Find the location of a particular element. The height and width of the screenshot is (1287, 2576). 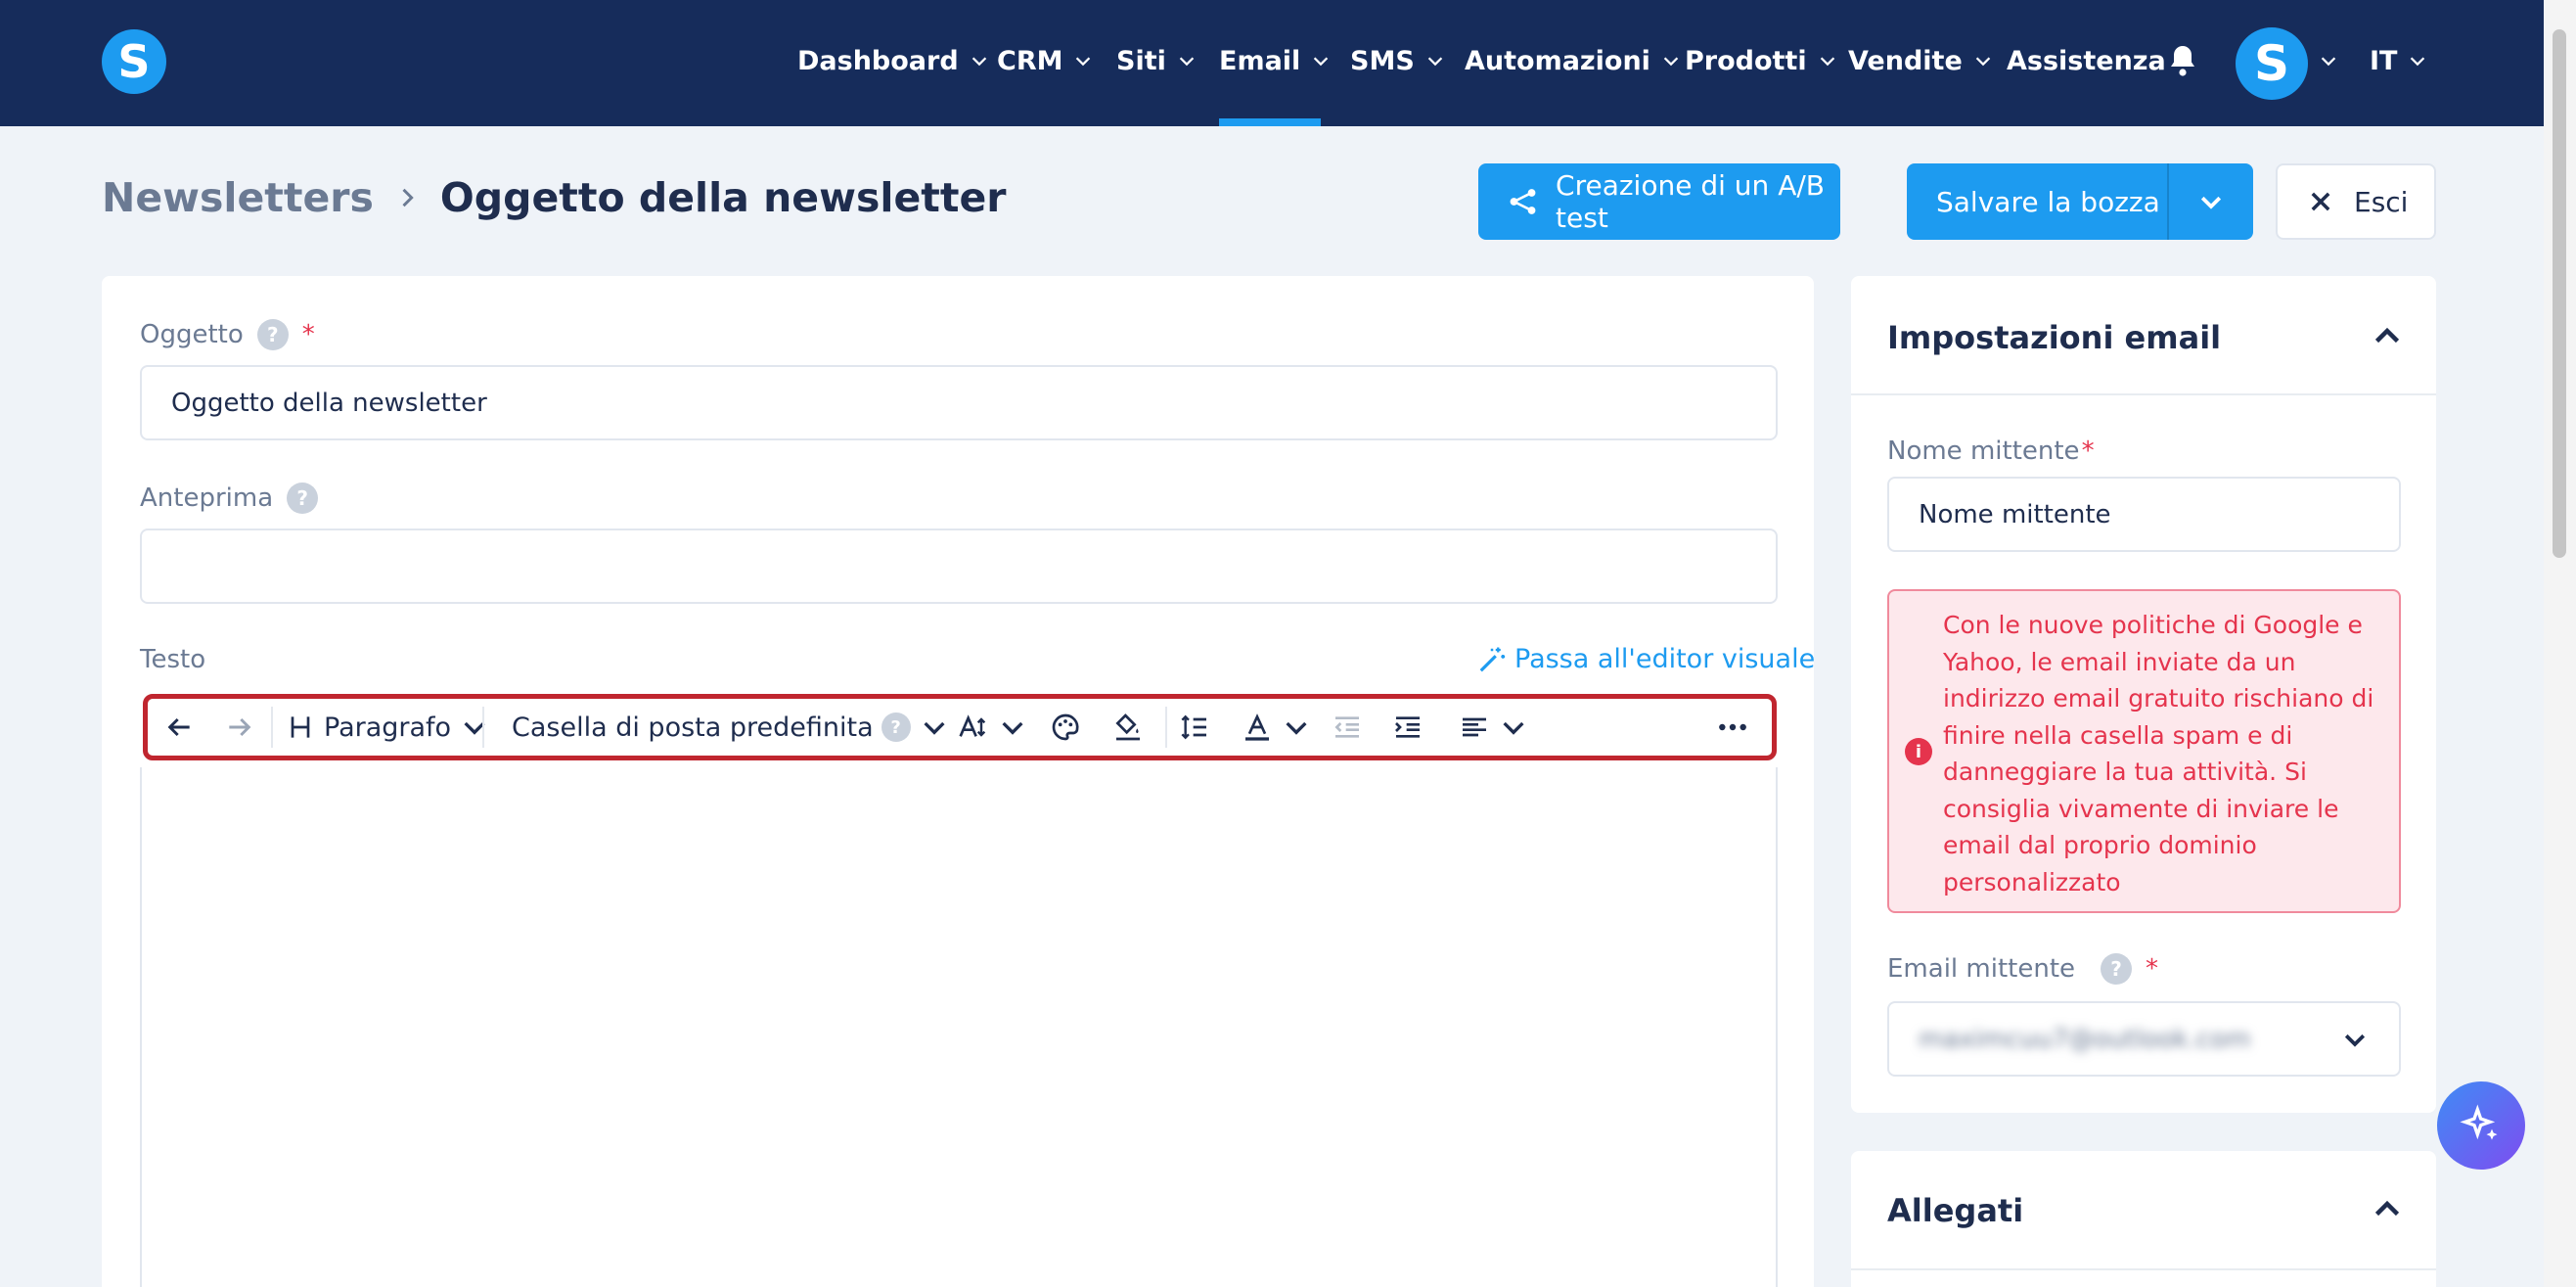

line-height-button is located at coordinates (1194, 727).